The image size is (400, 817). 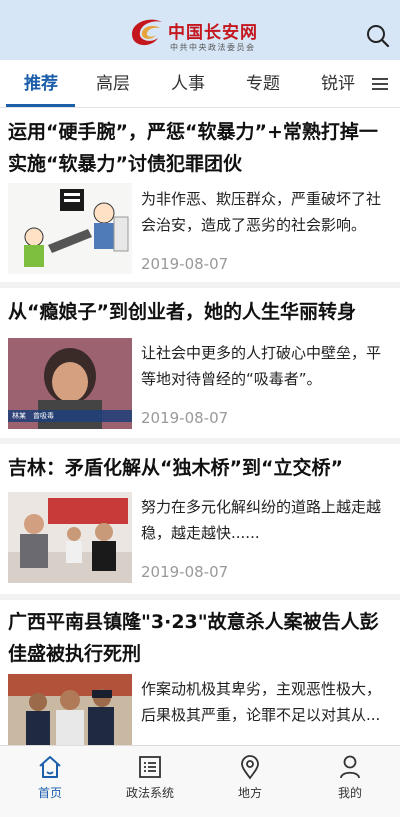 What do you see at coordinates (188, 84) in the screenshot?
I see `tab-personnel: 人事` at bounding box center [188, 84].